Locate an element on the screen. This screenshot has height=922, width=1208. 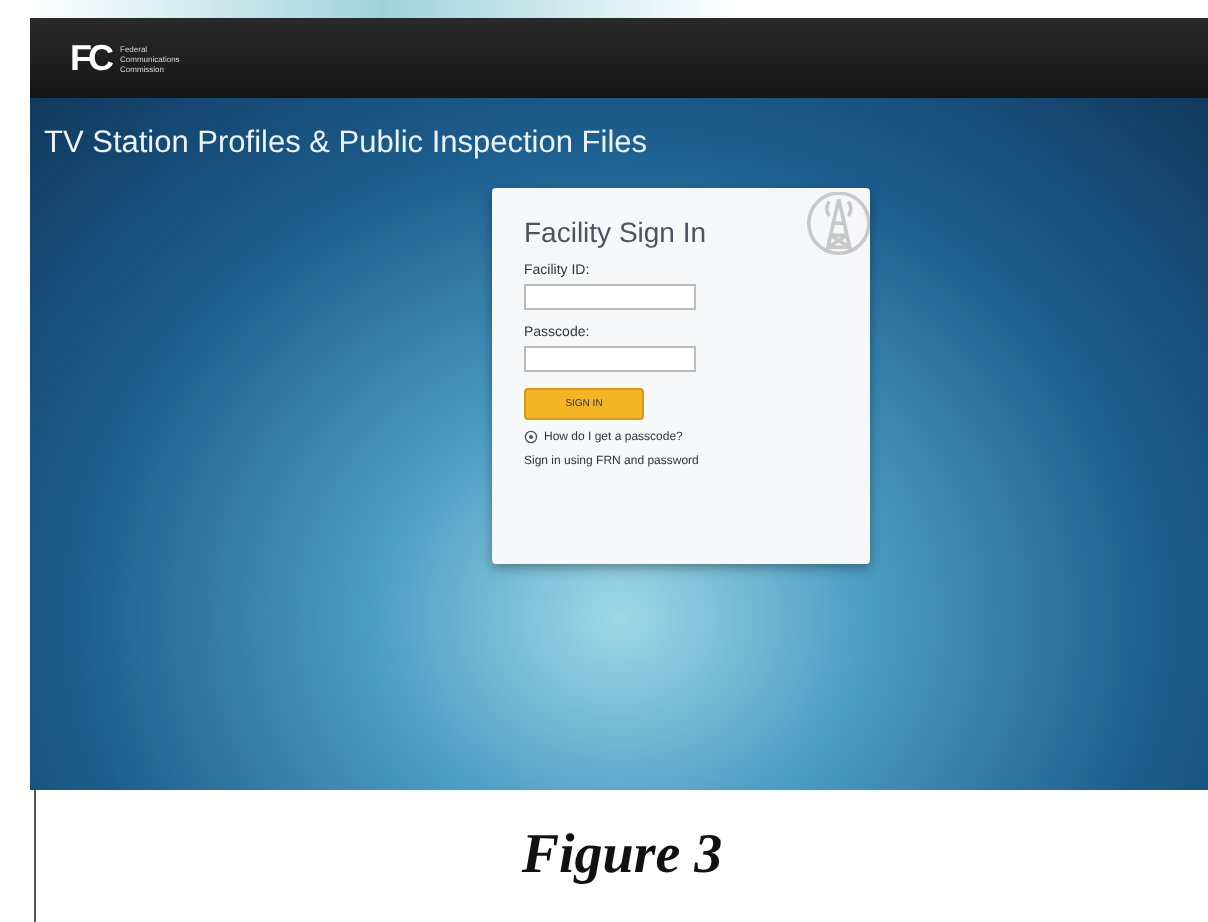
page-title: TV Station Profiles & Public Inspection Files is located at coordinates (347, 144).